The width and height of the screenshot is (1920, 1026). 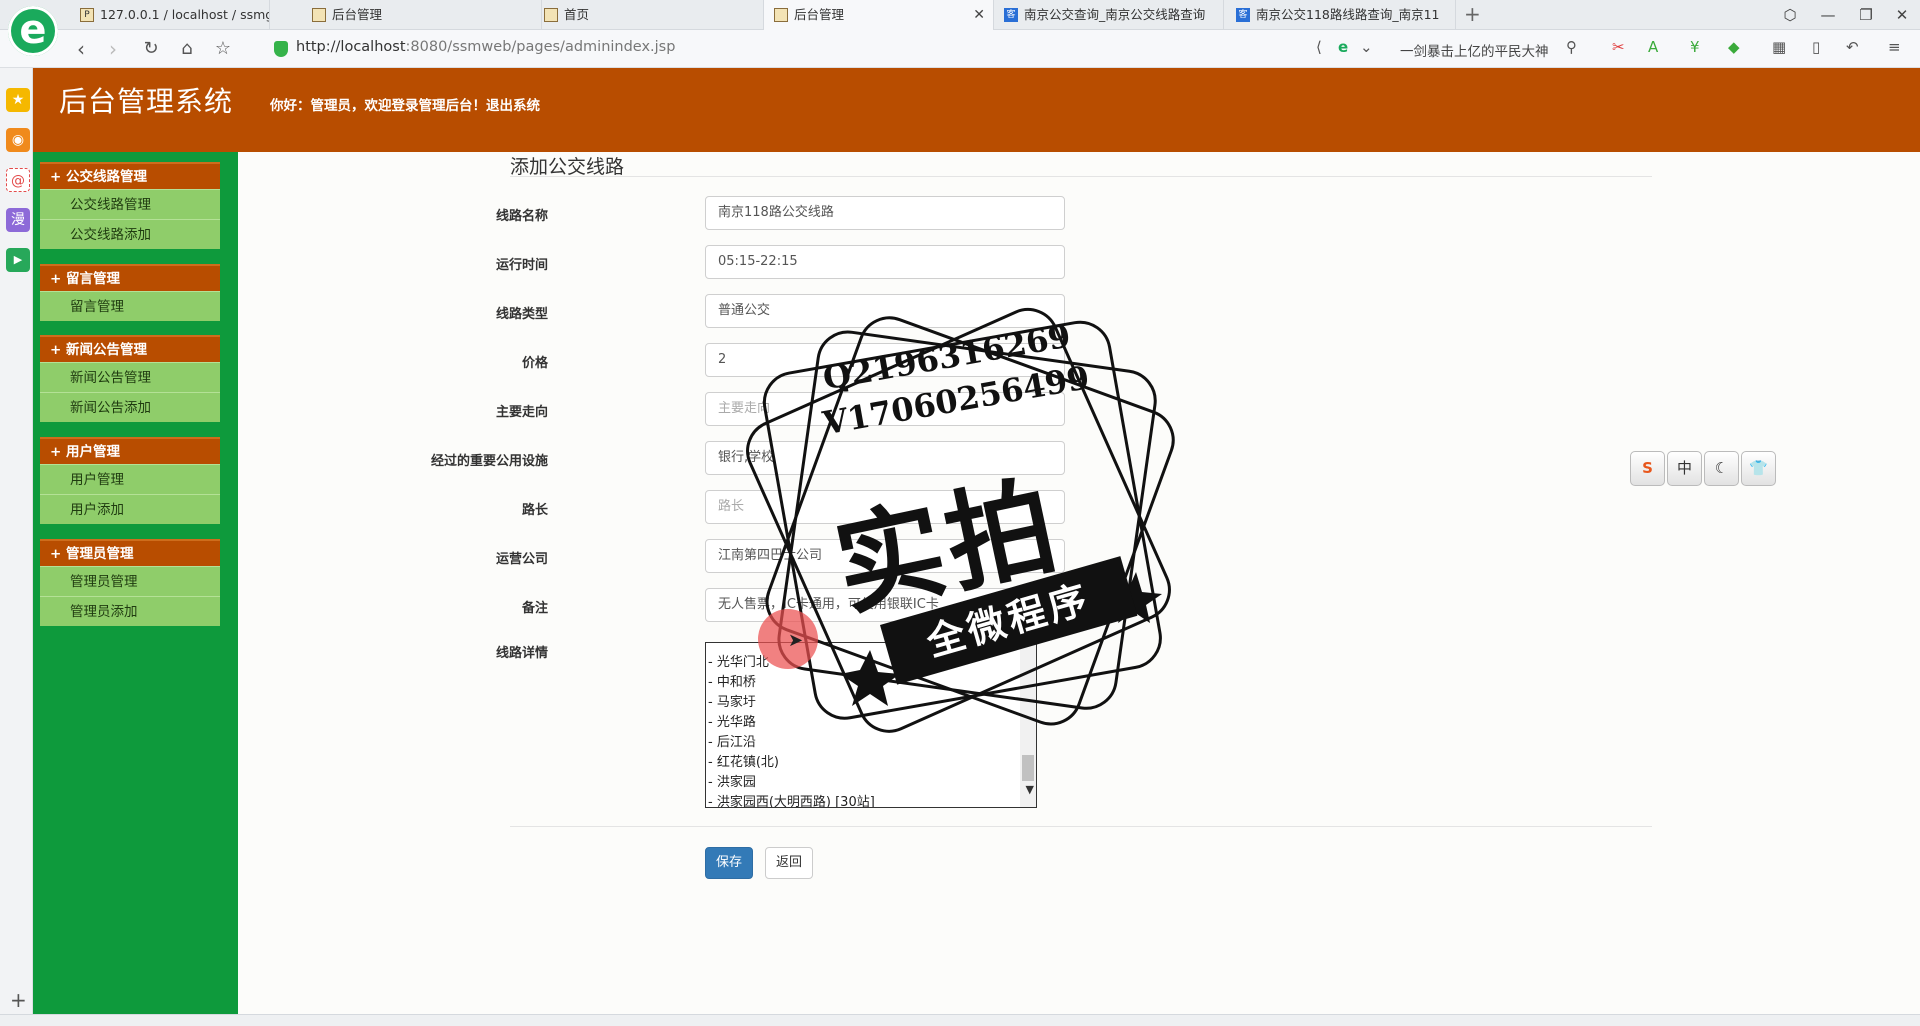 What do you see at coordinates (1474, 50) in the screenshot?
I see `search-hint: 一剑暴击上亿的平民大神` at bounding box center [1474, 50].